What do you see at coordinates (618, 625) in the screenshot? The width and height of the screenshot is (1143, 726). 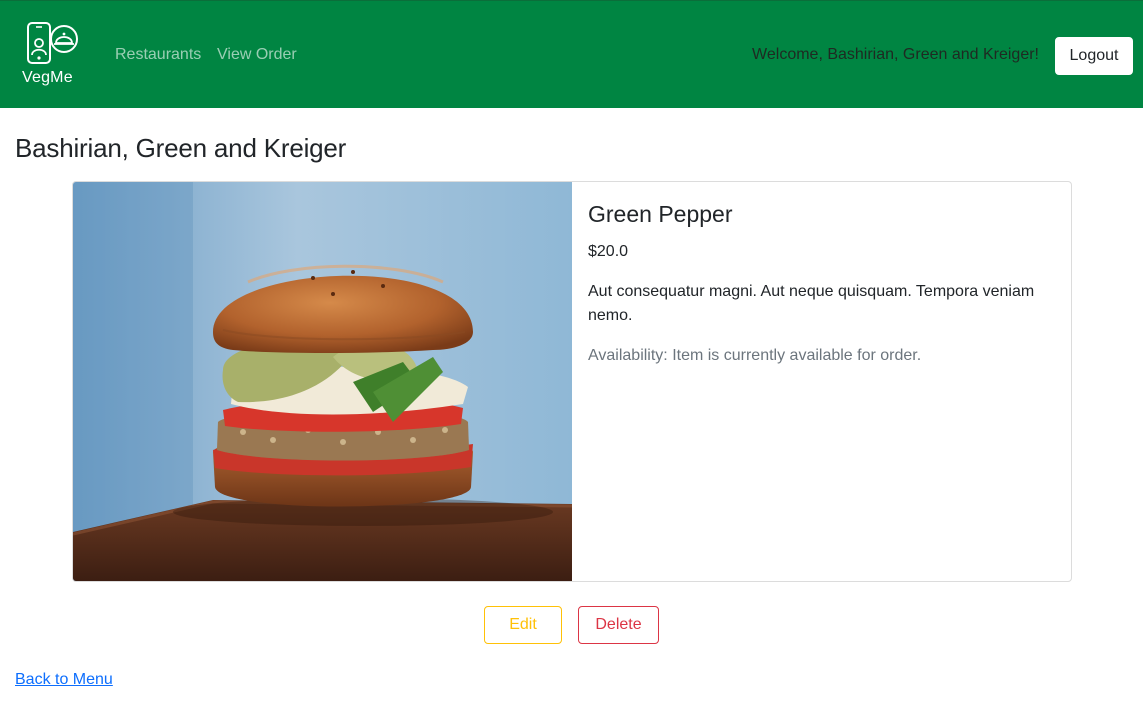 I see `delete-button: Delete` at bounding box center [618, 625].